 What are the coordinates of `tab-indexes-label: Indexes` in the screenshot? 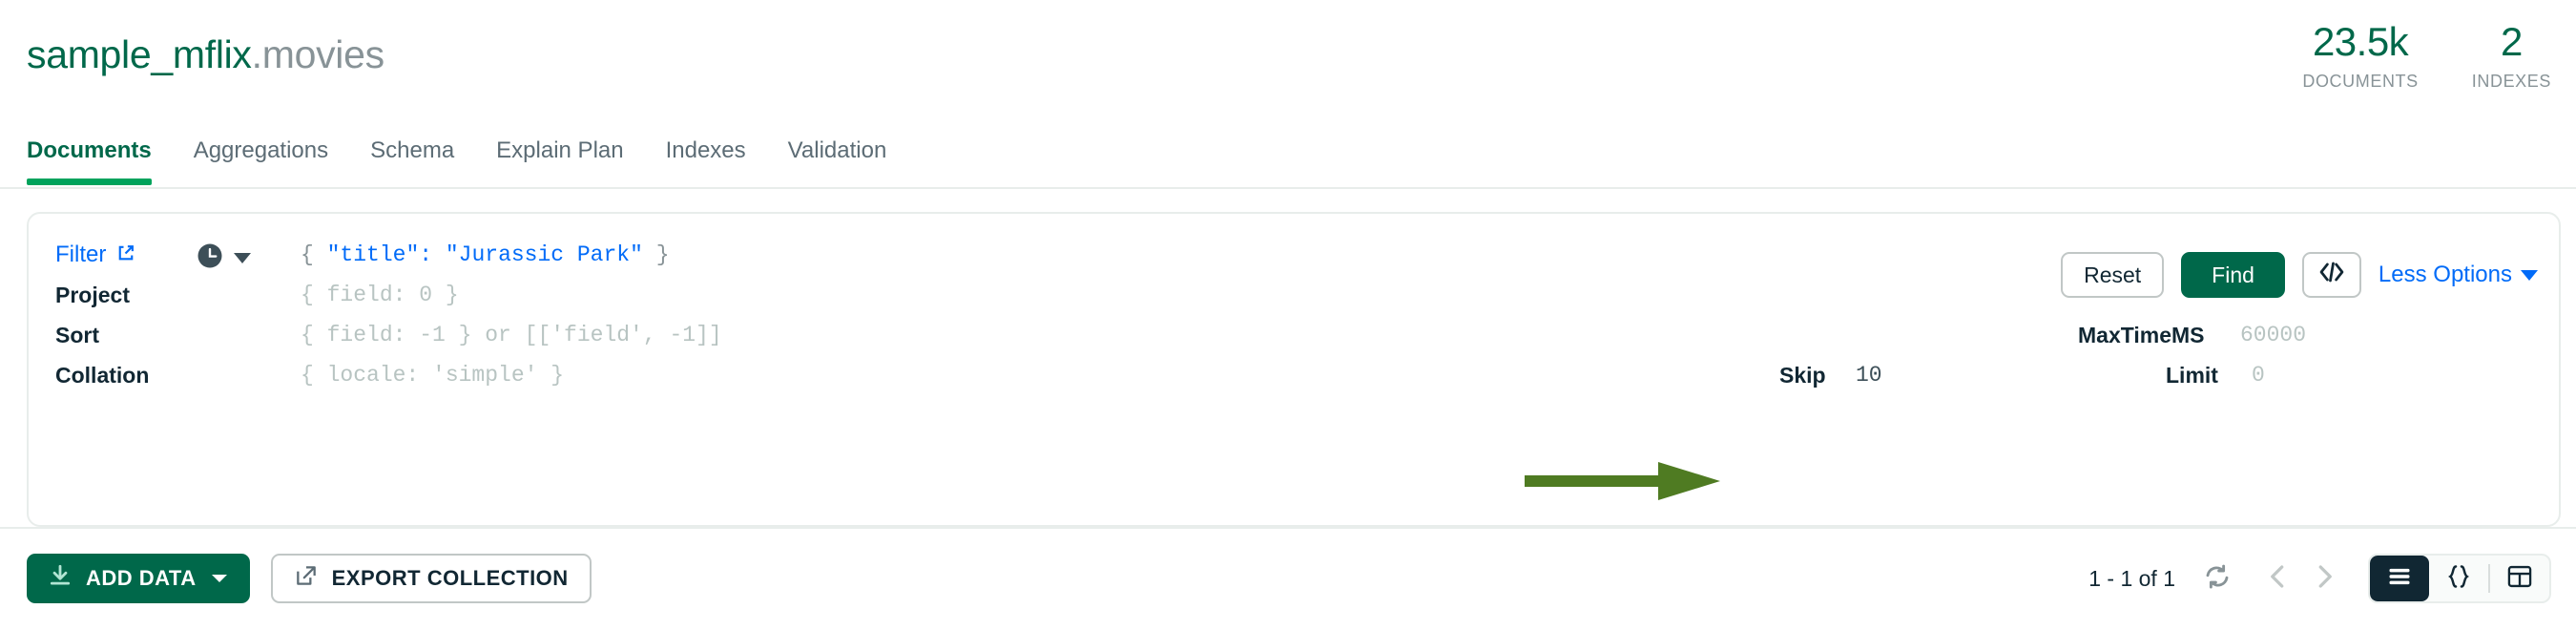 It's located at (705, 150).